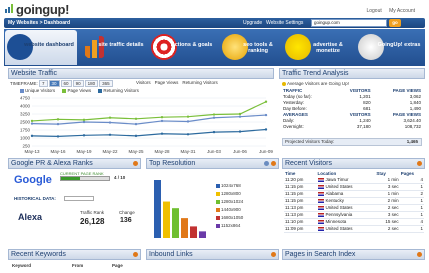 Image resolution: width=429 pixels, height=273 pixels. What do you see at coordinates (266, 163) in the screenshot?
I see `pie-view-icon` at bounding box center [266, 163].